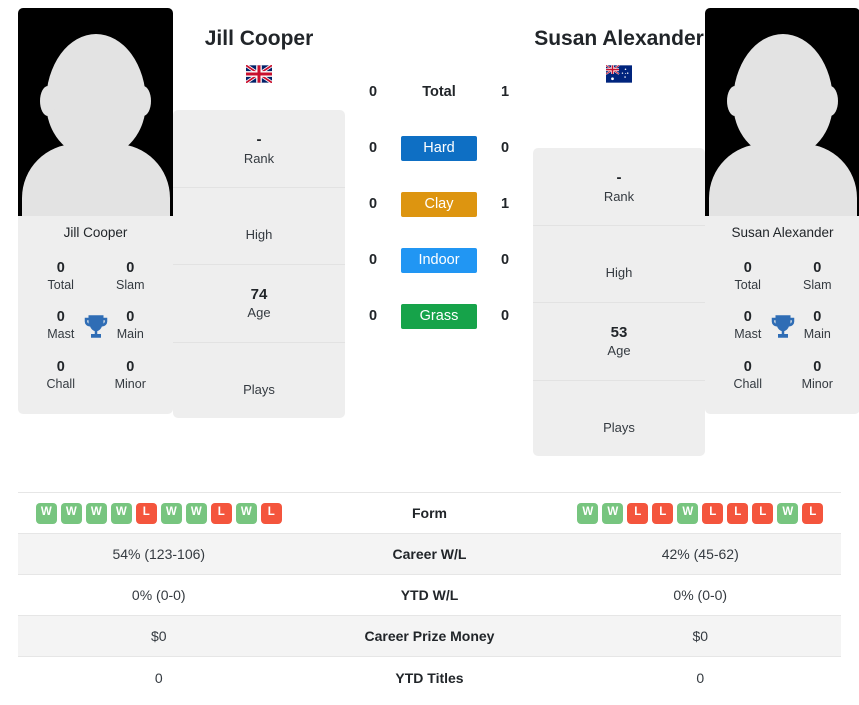 The image size is (859, 705). What do you see at coordinates (747, 317) in the screenshot?
I see `right-title-mast-value: 0` at bounding box center [747, 317].